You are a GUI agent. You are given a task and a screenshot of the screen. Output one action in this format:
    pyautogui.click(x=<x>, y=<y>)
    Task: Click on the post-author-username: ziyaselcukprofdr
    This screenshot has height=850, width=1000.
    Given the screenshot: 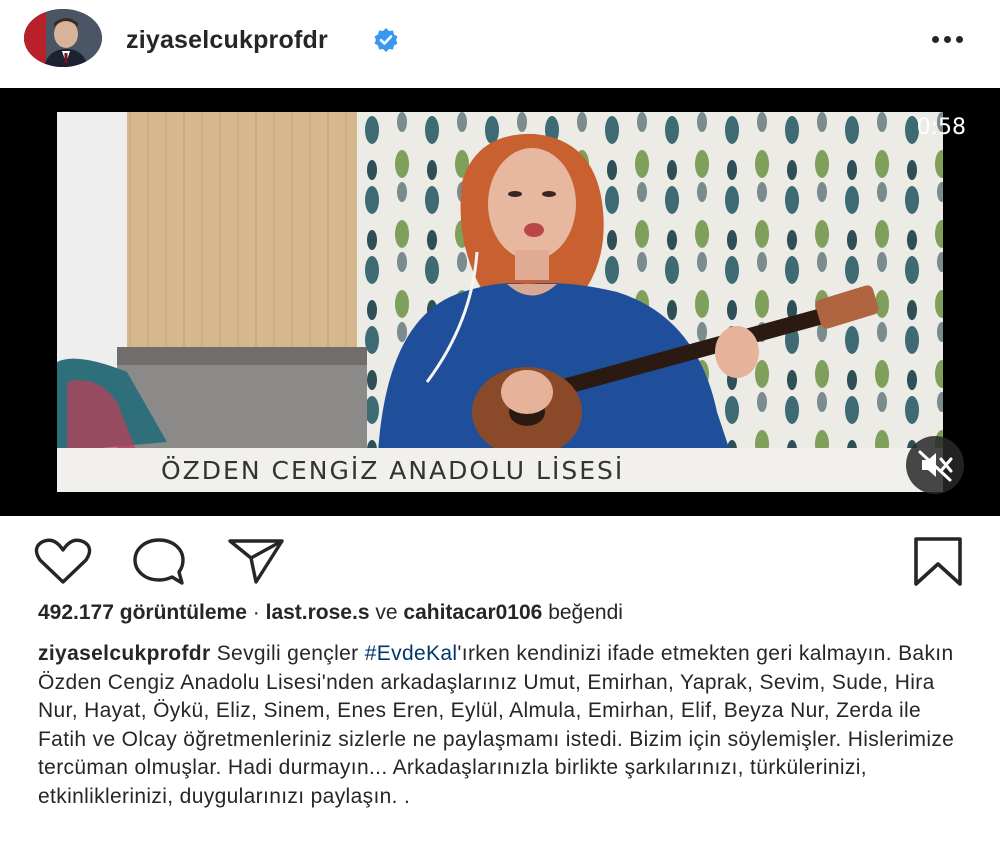 What is the action you would take?
    pyautogui.click(x=227, y=40)
    